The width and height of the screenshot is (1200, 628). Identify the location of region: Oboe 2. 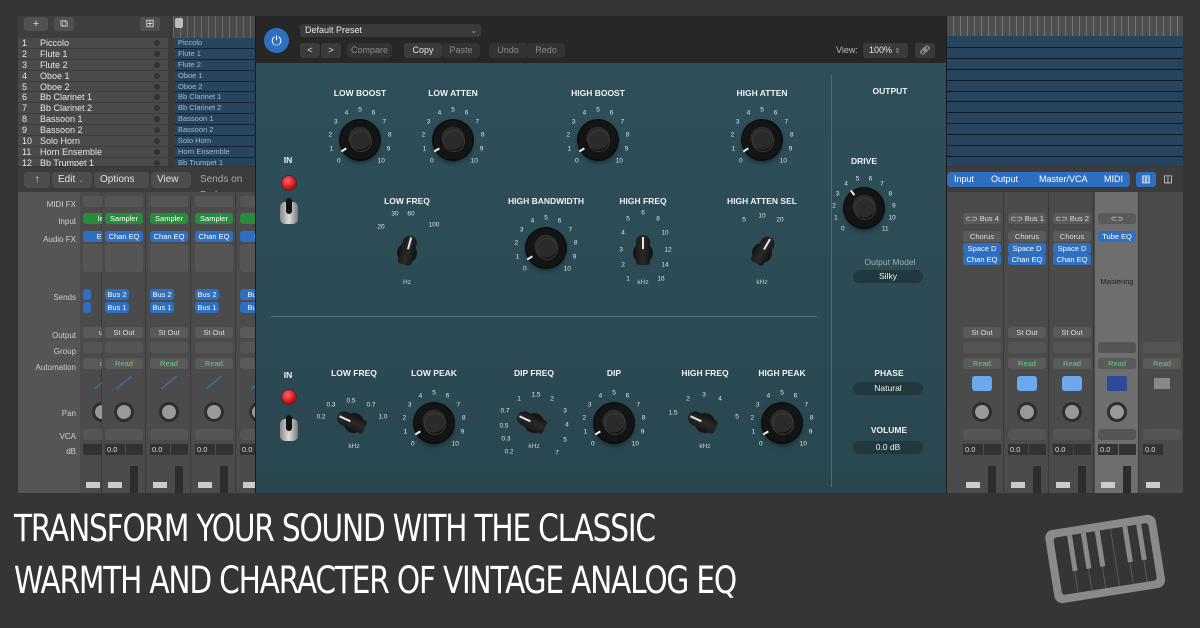
(215, 87).